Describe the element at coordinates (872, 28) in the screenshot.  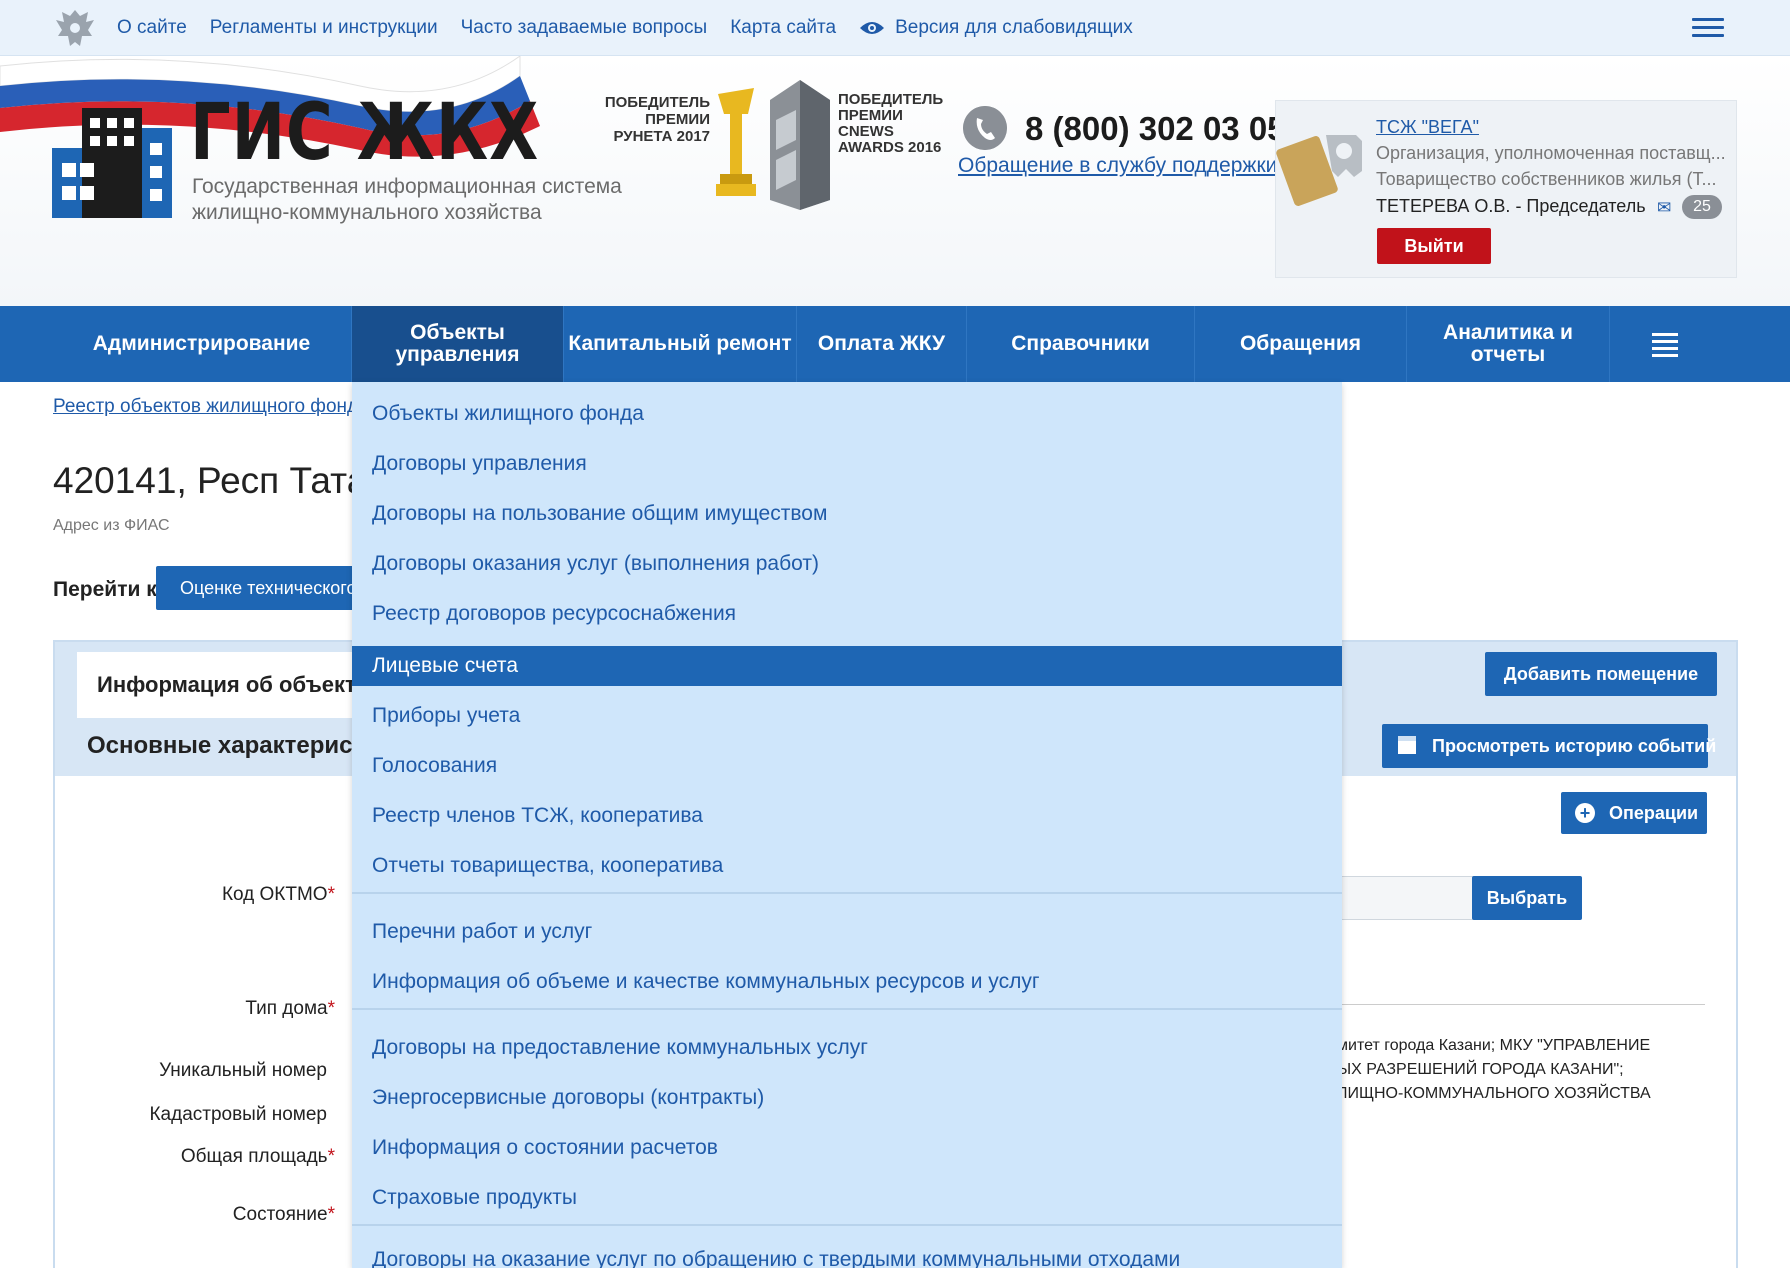
I see `eye-icon` at that location.